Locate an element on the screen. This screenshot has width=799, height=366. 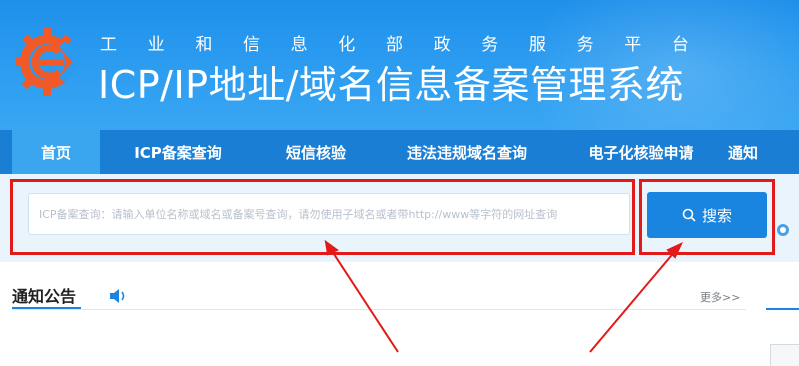
annotation-arrows is located at coordinates (504, 296).